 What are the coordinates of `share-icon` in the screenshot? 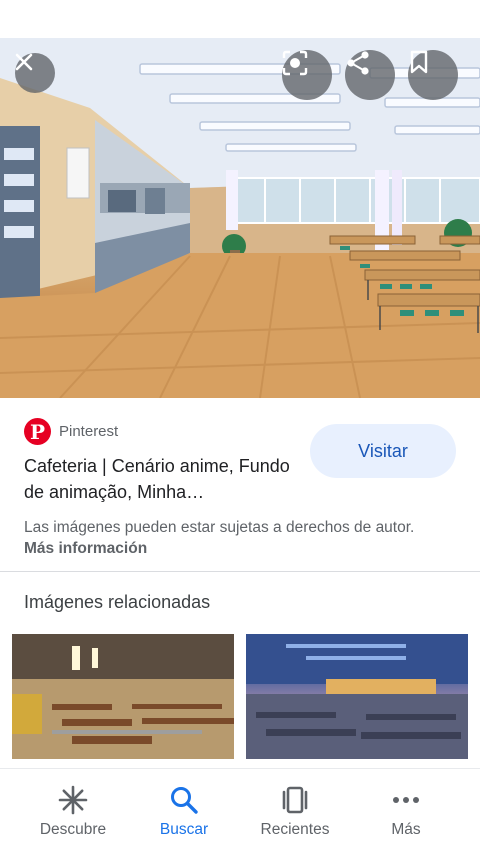 It's located at (358, 63).